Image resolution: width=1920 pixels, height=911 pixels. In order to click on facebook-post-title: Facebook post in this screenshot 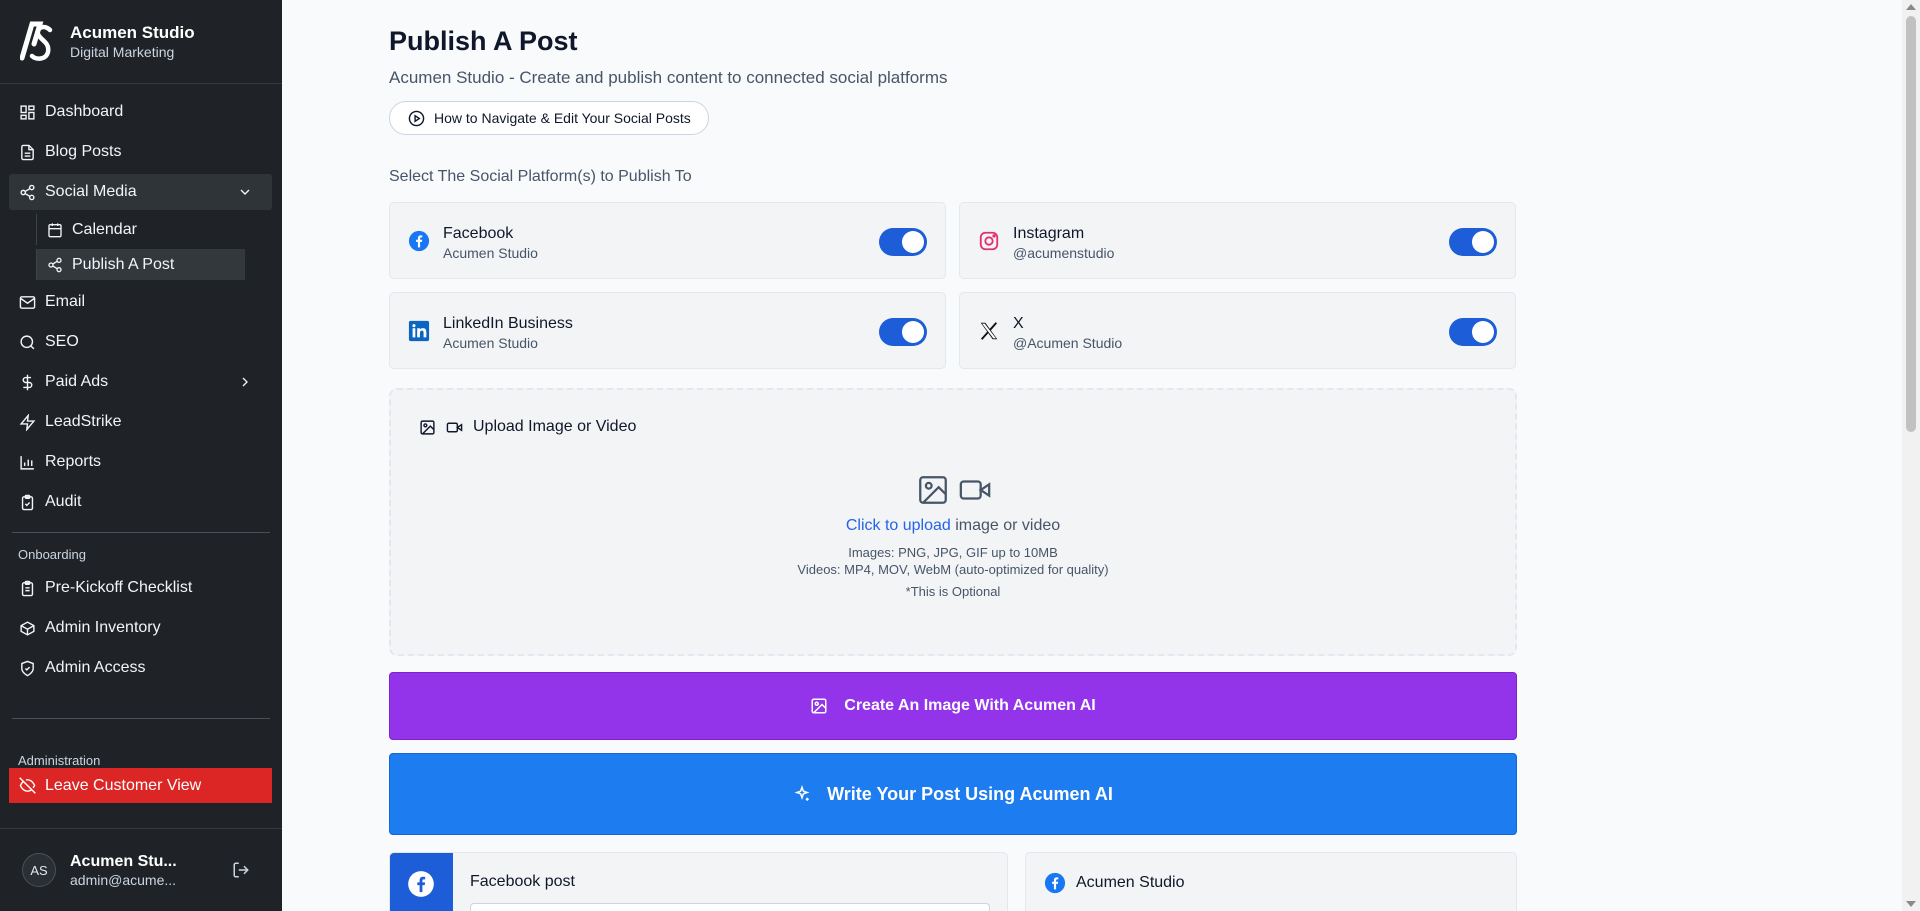, I will do `click(522, 881)`.